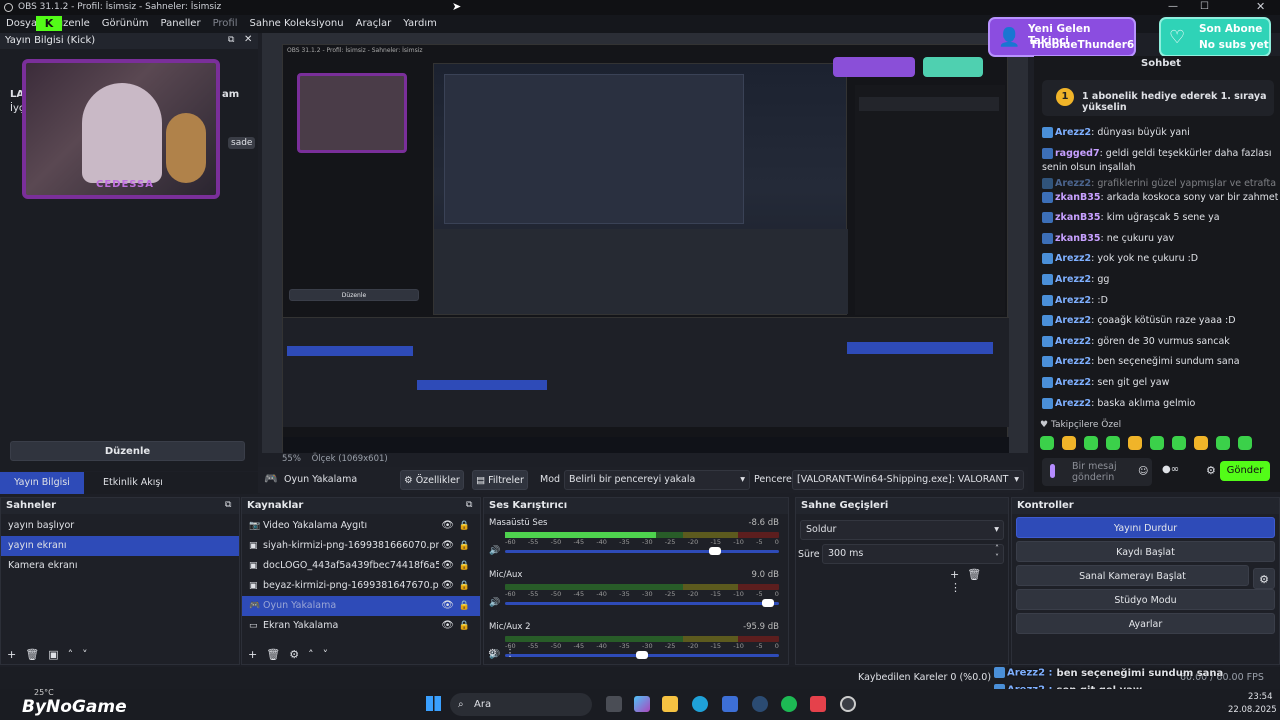 Image resolution: width=1280 pixels, height=720 pixels. What do you see at coordinates (1170, 469) in the screenshot?
I see `chat-extra-icon: ●∞` at bounding box center [1170, 469].